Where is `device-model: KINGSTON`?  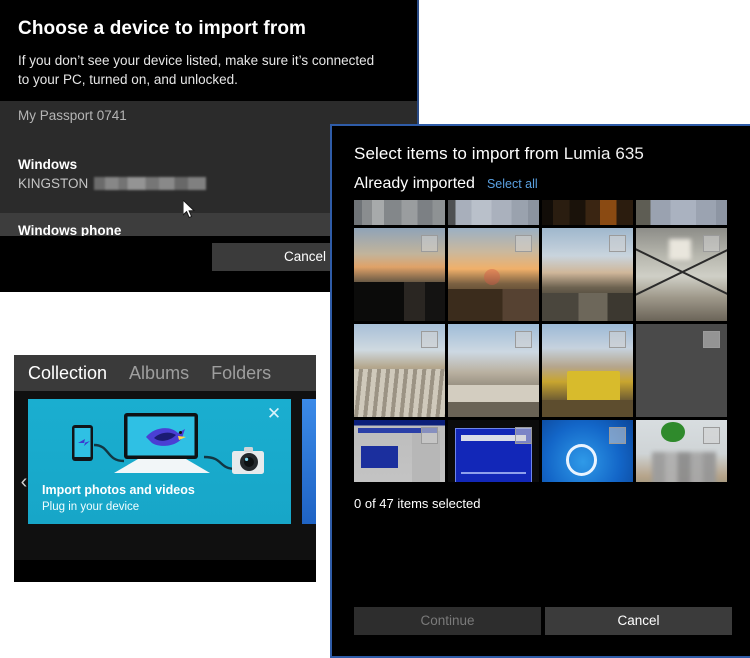
device-model: KINGSTON is located at coordinates (53, 183).